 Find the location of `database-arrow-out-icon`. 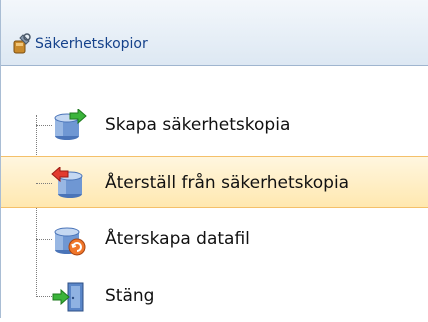

database-arrow-out-icon is located at coordinates (67, 182).